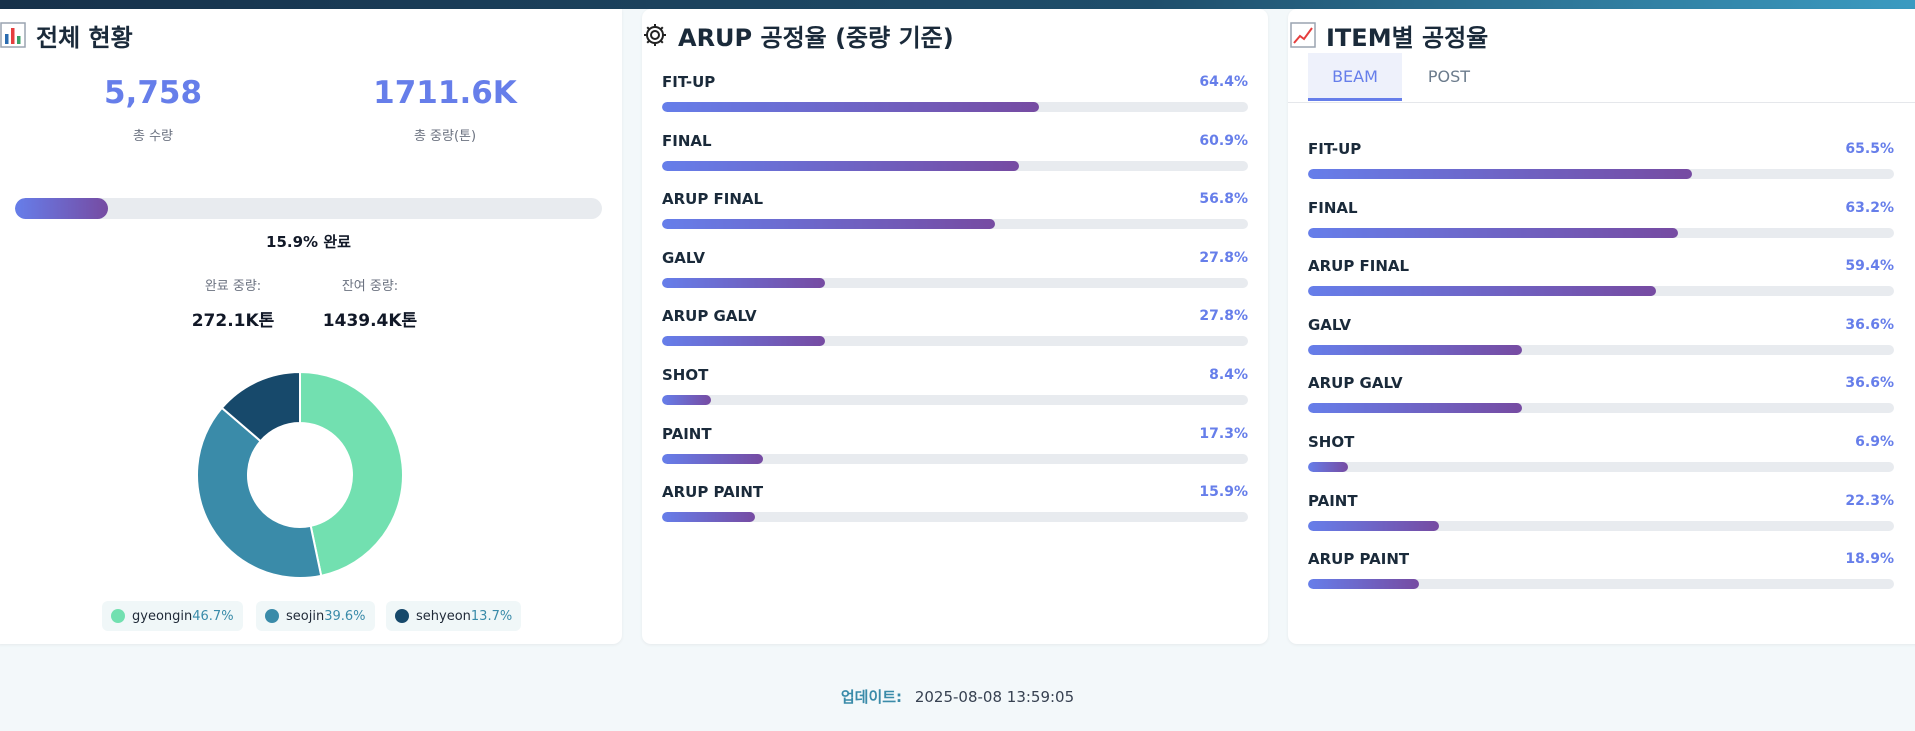 Image resolution: width=1915 pixels, height=731 pixels. I want to click on progress-percent: 56.8%, so click(1223, 199).